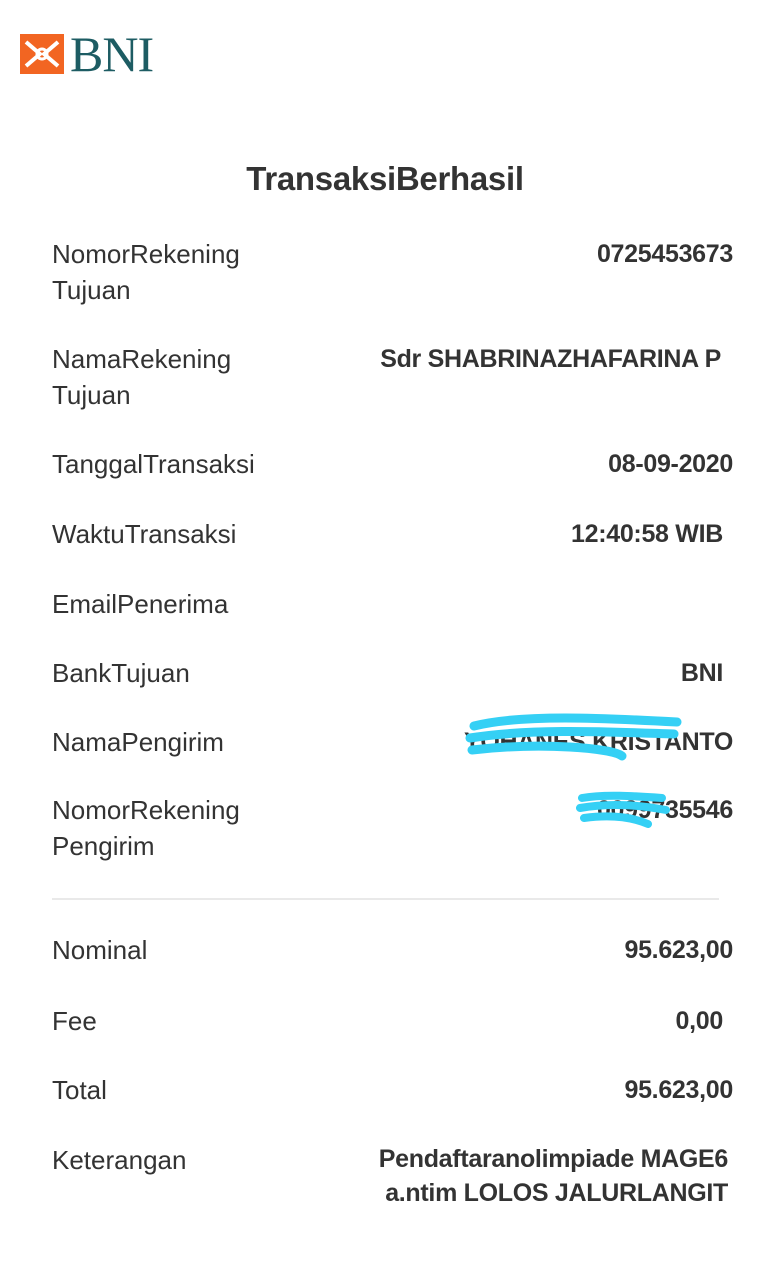  What do you see at coordinates (146, 272) in the screenshot?
I see `detail-label: NomorRekening Tujuan` at bounding box center [146, 272].